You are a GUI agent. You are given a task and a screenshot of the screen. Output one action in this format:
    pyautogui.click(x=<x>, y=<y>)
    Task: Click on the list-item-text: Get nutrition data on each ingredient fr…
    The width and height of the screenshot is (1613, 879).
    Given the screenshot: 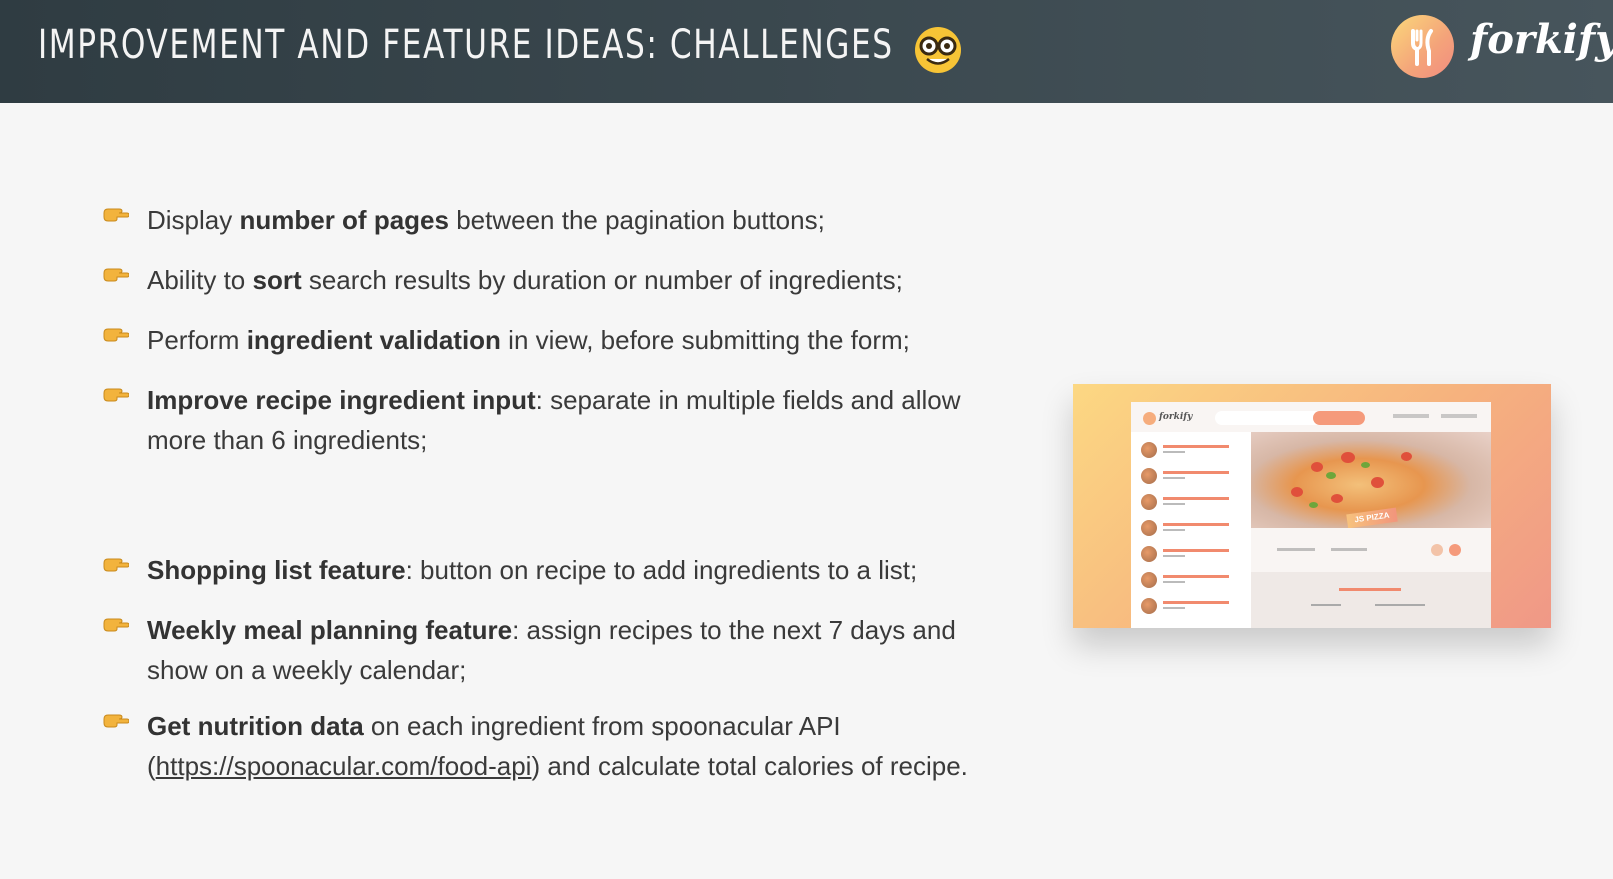 What is the action you would take?
    pyautogui.click(x=585, y=746)
    